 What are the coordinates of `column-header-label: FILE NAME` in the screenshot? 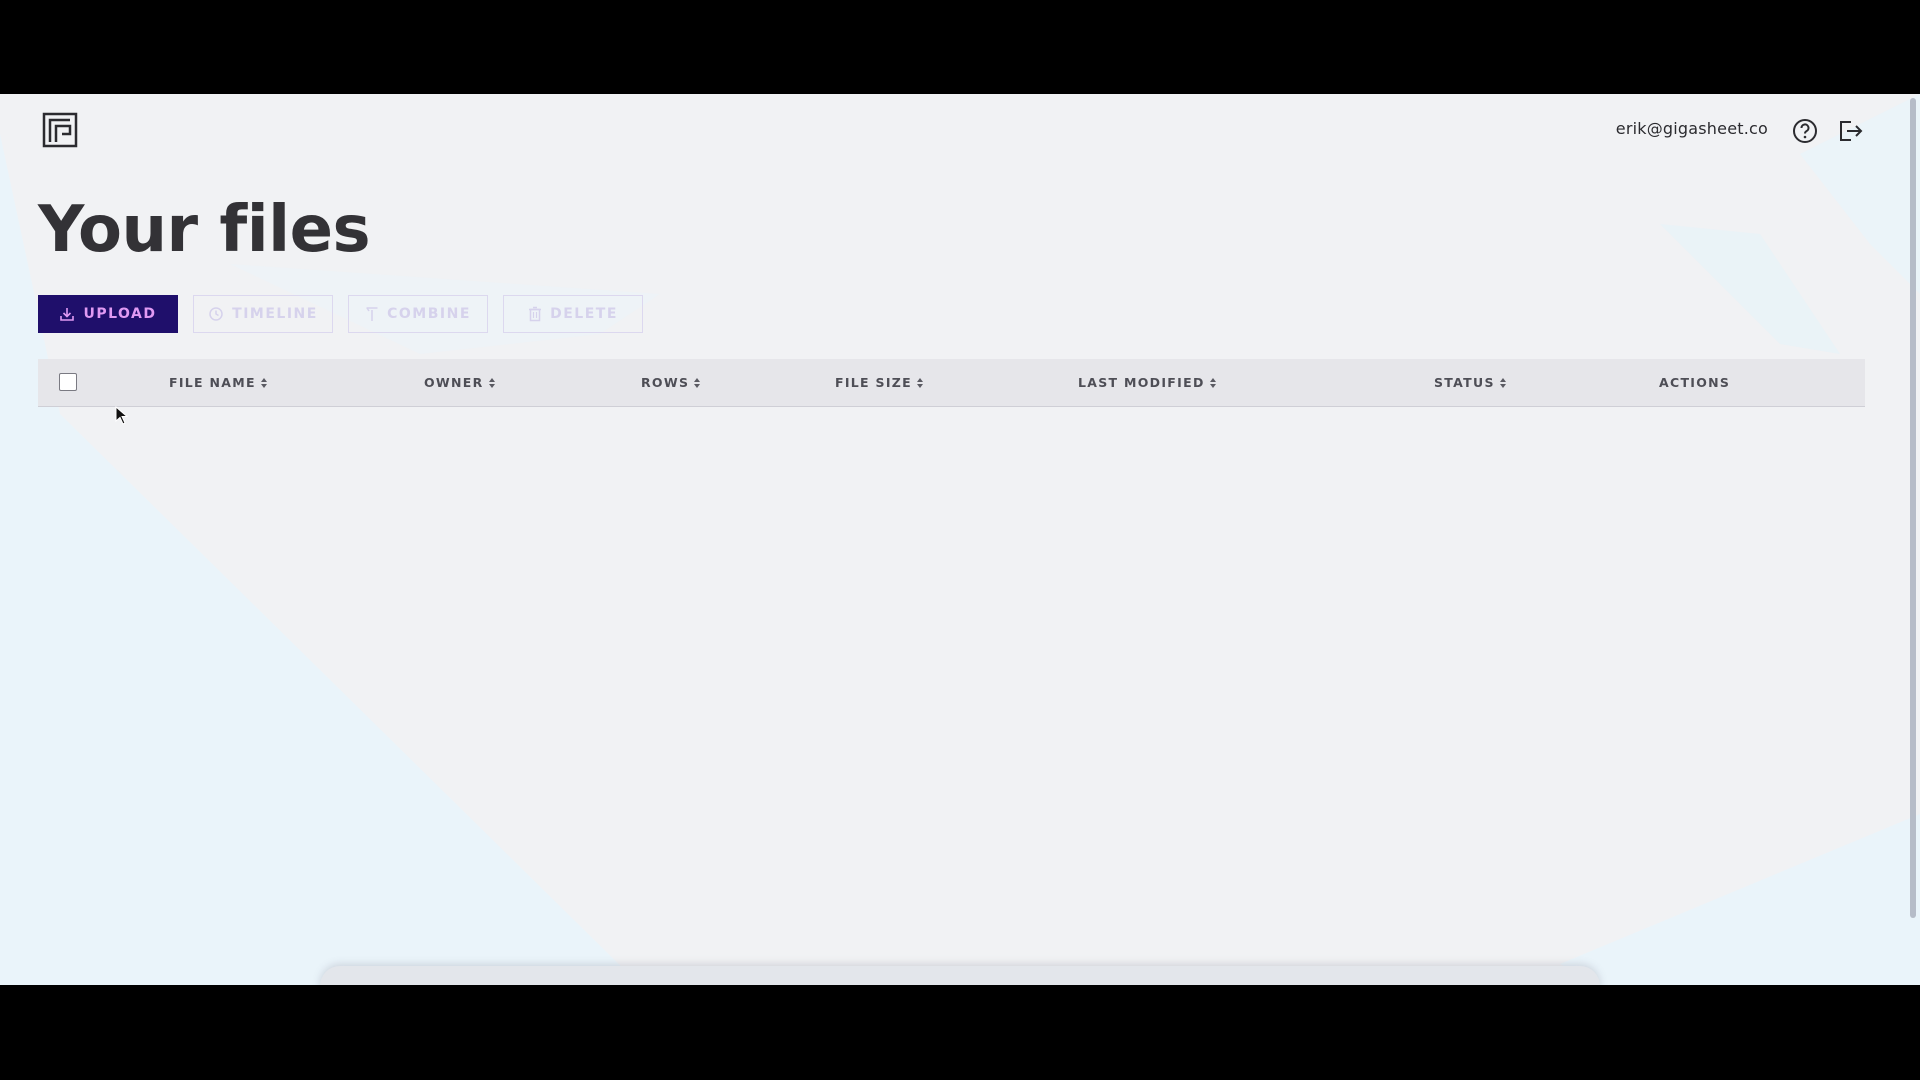 It's located at (212, 382).